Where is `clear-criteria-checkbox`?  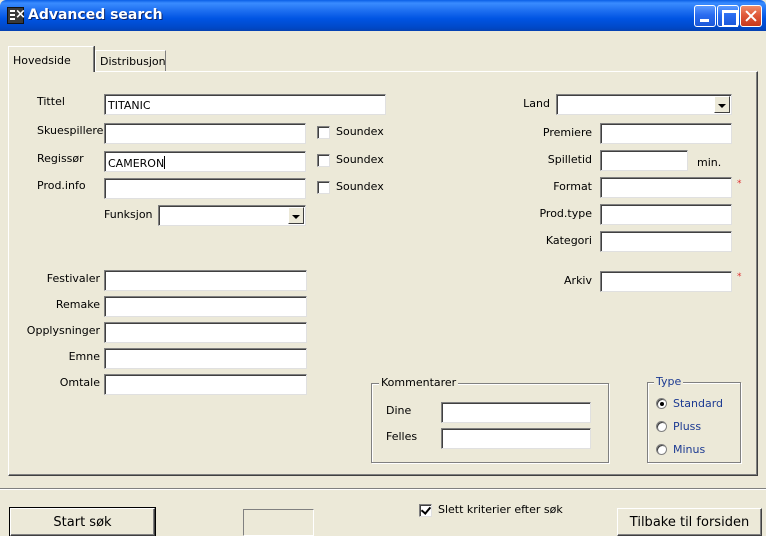 clear-criteria-checkbox is located at coordinates (425, 510).